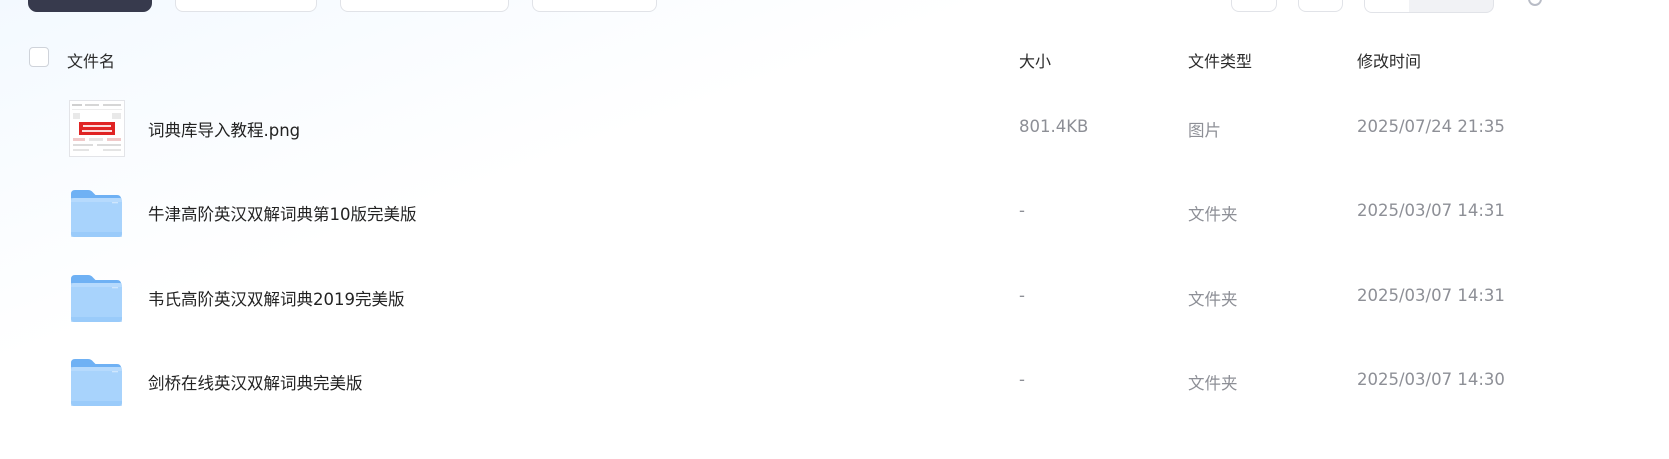  What do you see at coordinates (1535, 3) in the screenshot?
I see `settings-icon` at bounding box center [1535, 3].